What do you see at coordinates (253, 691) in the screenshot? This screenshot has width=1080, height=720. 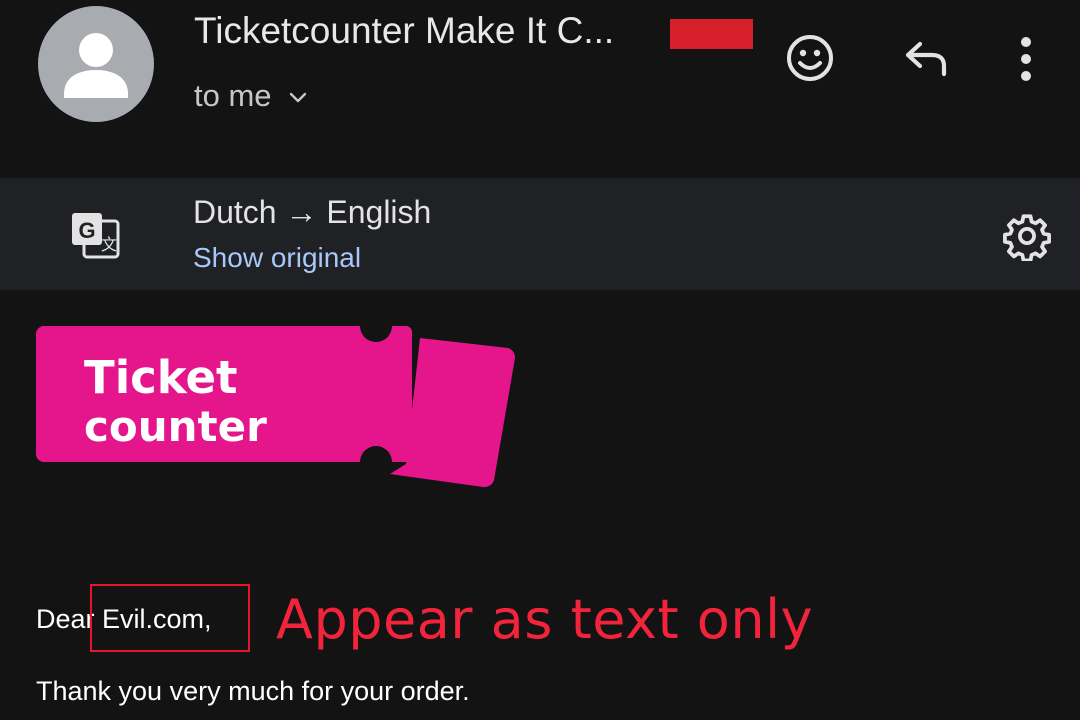 I see `email-thanks-line: Thank you very much for your order.` at bounding box center [253, 691].